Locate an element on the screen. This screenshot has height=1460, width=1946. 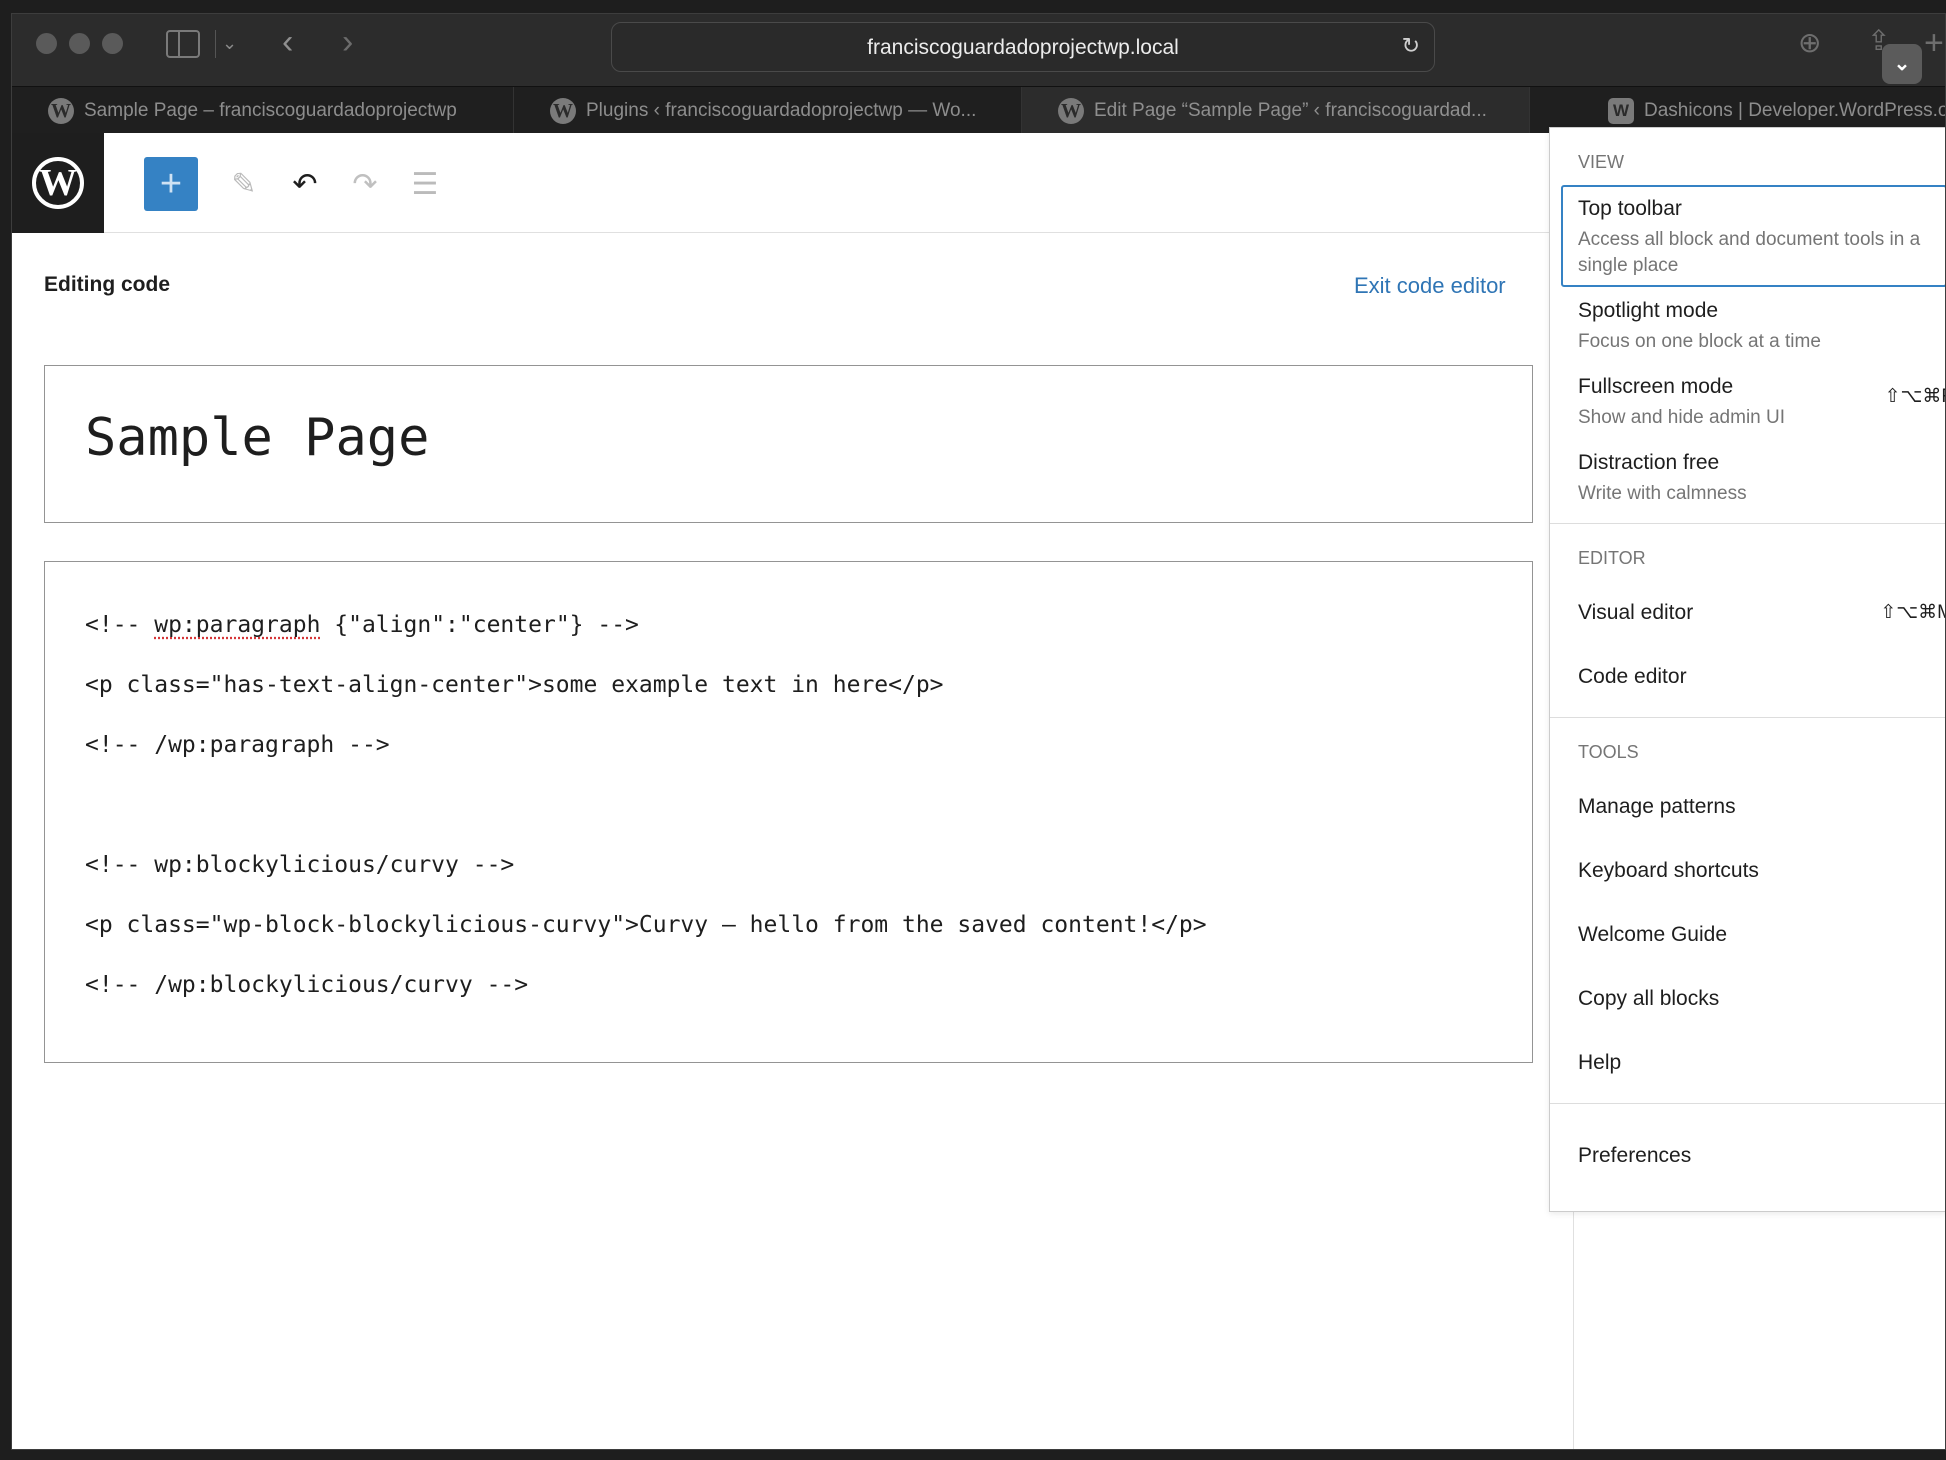
group-label: EDITOR is located at coordinates (1612, 558).